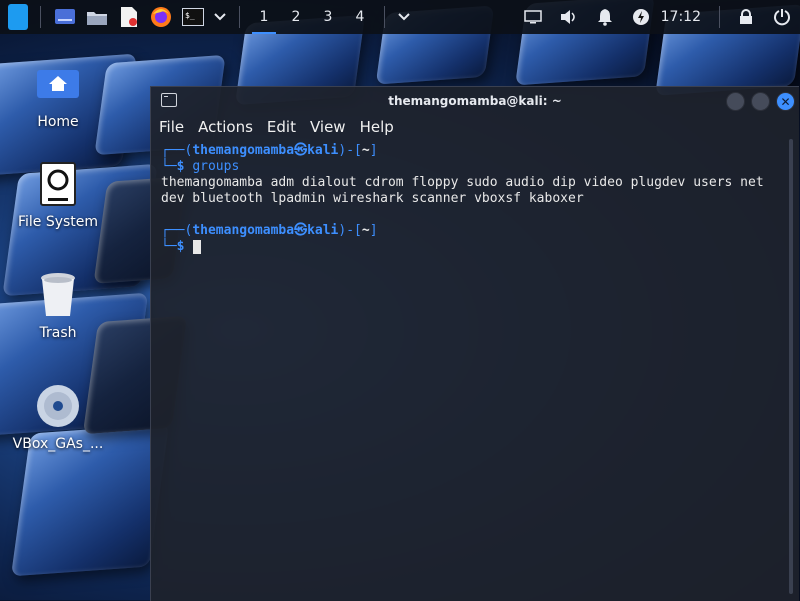 Image resolution: width=800 pixels, height=601 pixels. I want to click on maximize-button, so click(760, 101).